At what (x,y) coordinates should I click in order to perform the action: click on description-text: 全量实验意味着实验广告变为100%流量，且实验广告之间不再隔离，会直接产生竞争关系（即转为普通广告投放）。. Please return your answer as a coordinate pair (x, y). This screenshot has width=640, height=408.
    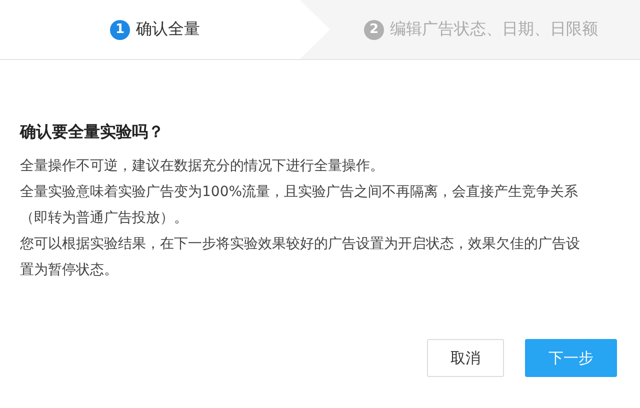
    Looking at the image, I should click on (300, 205).